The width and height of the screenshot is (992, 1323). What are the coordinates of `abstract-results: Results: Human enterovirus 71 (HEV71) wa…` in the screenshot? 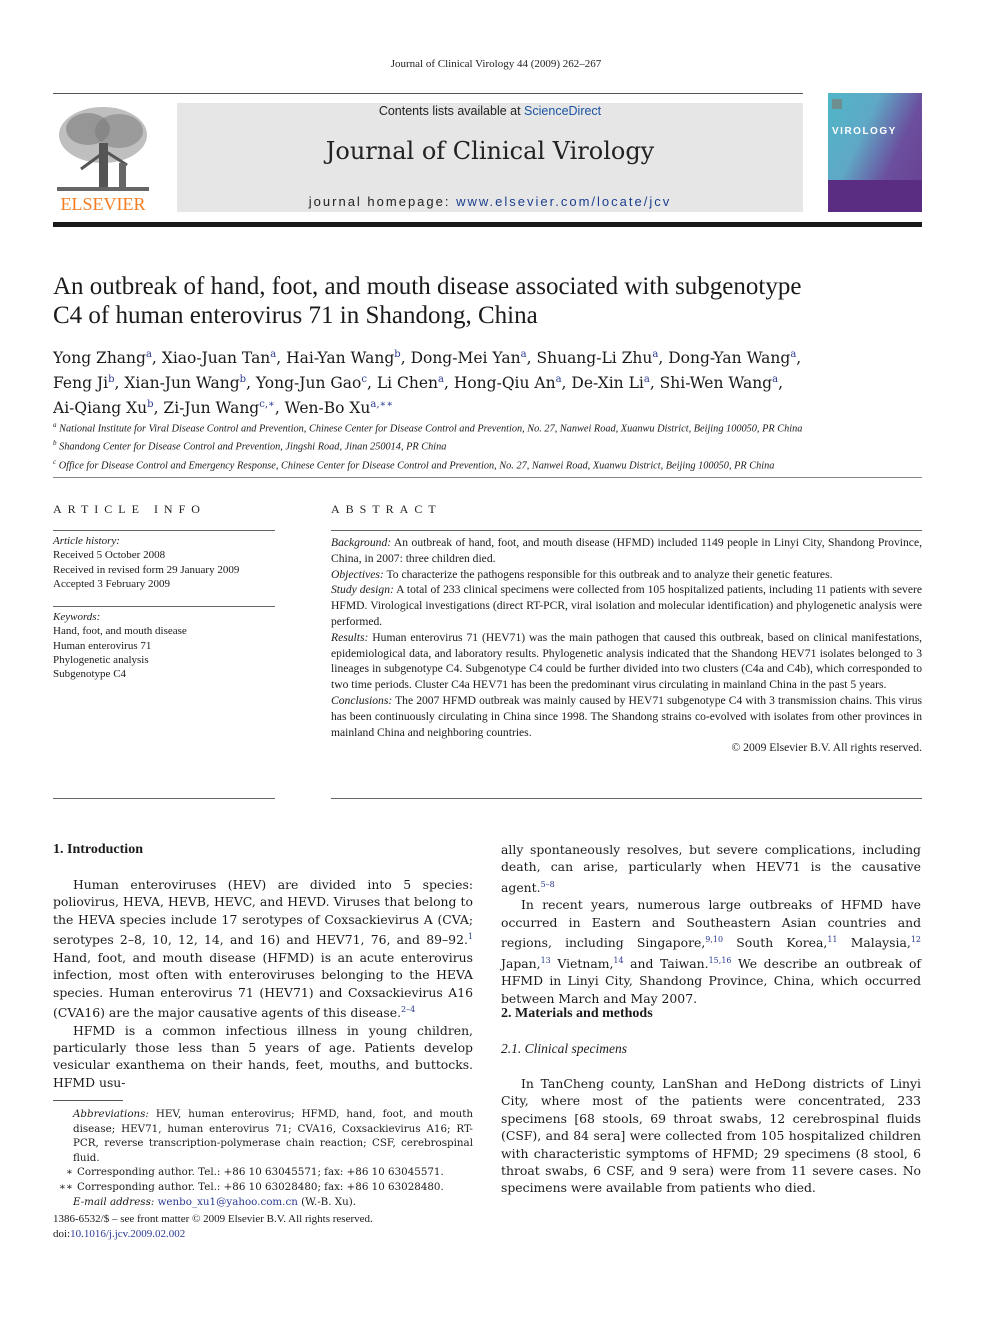 It's located at (626, 661).